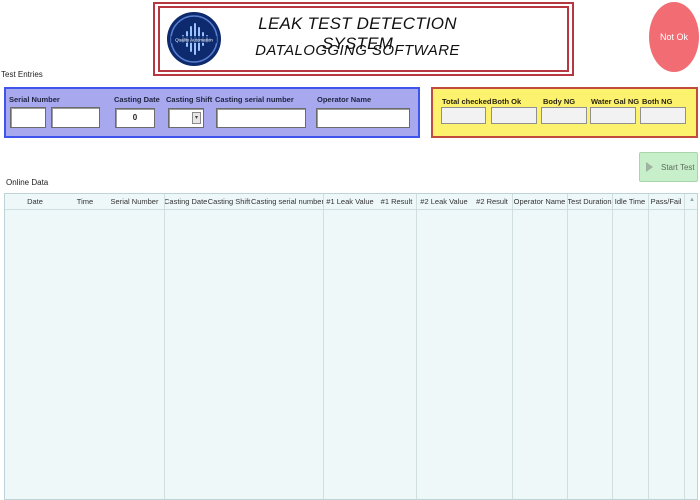  What do you see at coordinates (85, 201) in the screenshot?
I see `column-header-time: Time` at bounding box center [85, 201].